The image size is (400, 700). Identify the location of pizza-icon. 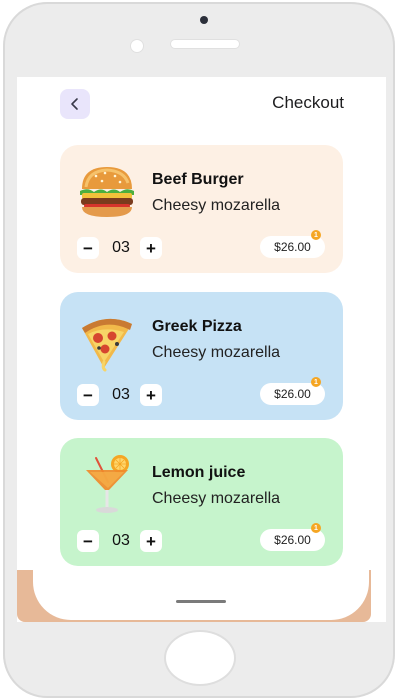
(107, 345).